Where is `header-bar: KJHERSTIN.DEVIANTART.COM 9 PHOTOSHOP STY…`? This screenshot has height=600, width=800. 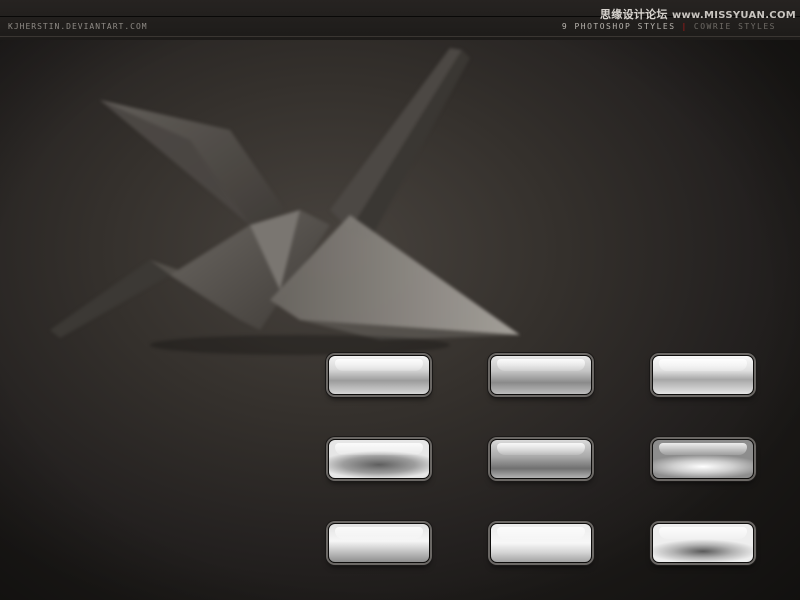 header-bar: KJHERSTIN.DEVIANTART.COM 9 PHOTOSHOP STY… is located at coordinates (400, 20).